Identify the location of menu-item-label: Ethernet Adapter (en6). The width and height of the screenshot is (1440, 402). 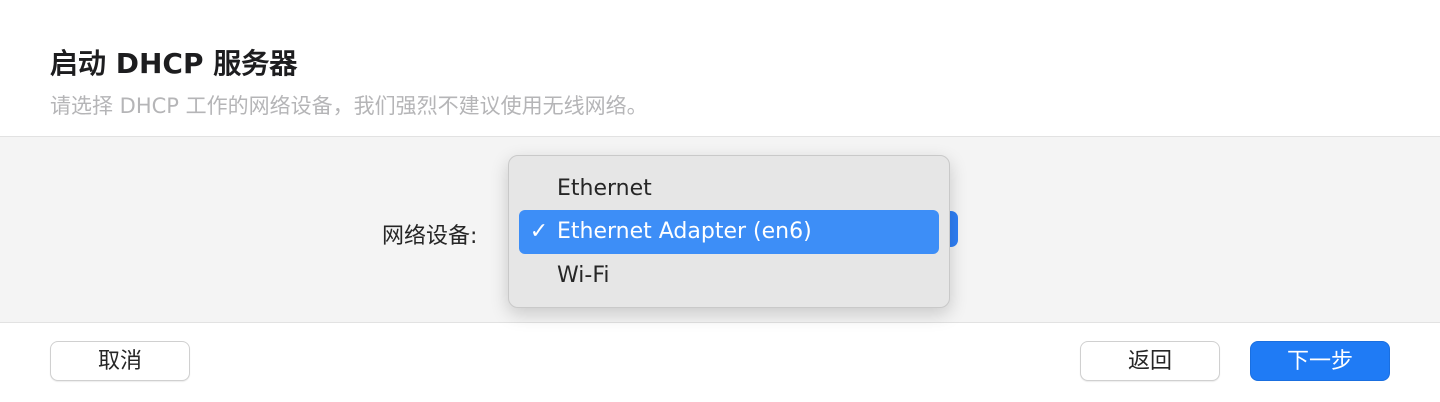
(684, 231).